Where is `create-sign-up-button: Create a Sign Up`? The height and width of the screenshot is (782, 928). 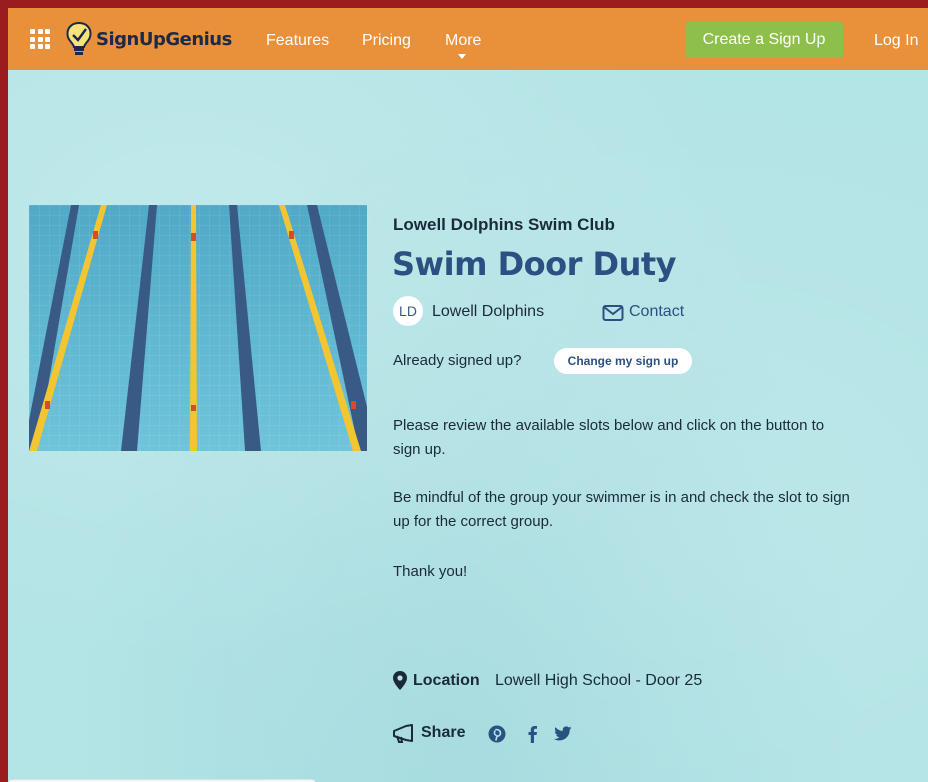
create-sign-up-button: Create a Sign Up is located at coordinates (764, 40).